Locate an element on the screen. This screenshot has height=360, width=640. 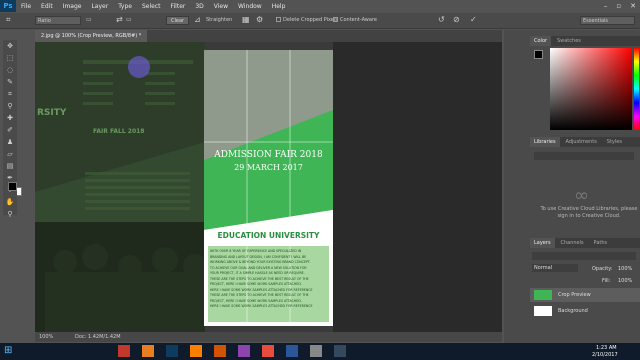
doc-size: Doc: 1.42M/1.42M is located at coordinates (98, 337).